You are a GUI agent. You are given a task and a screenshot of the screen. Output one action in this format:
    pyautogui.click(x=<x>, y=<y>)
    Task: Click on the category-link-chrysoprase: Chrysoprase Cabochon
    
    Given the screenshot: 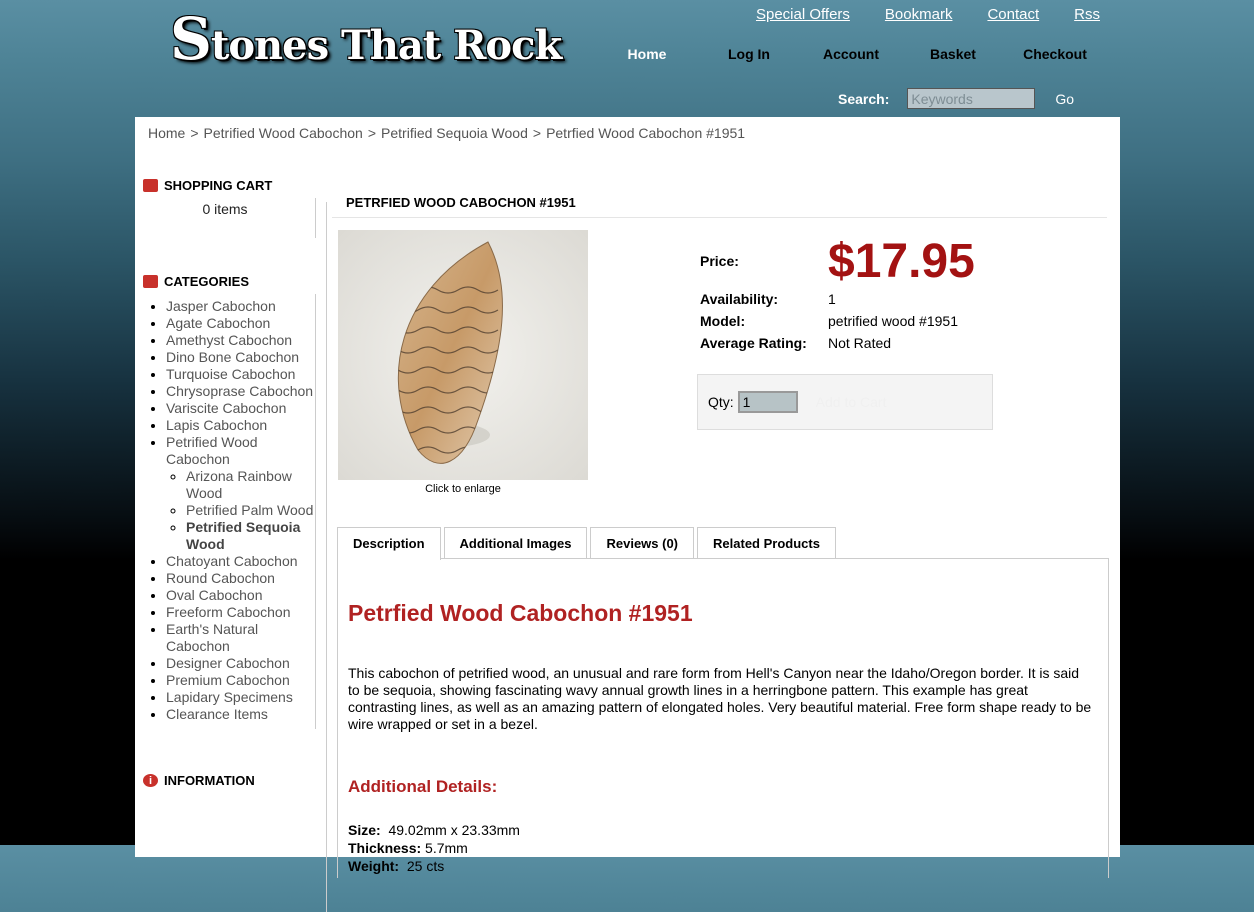 What is the action you would take?
    pyautogui.click(x=239, y=391)
    